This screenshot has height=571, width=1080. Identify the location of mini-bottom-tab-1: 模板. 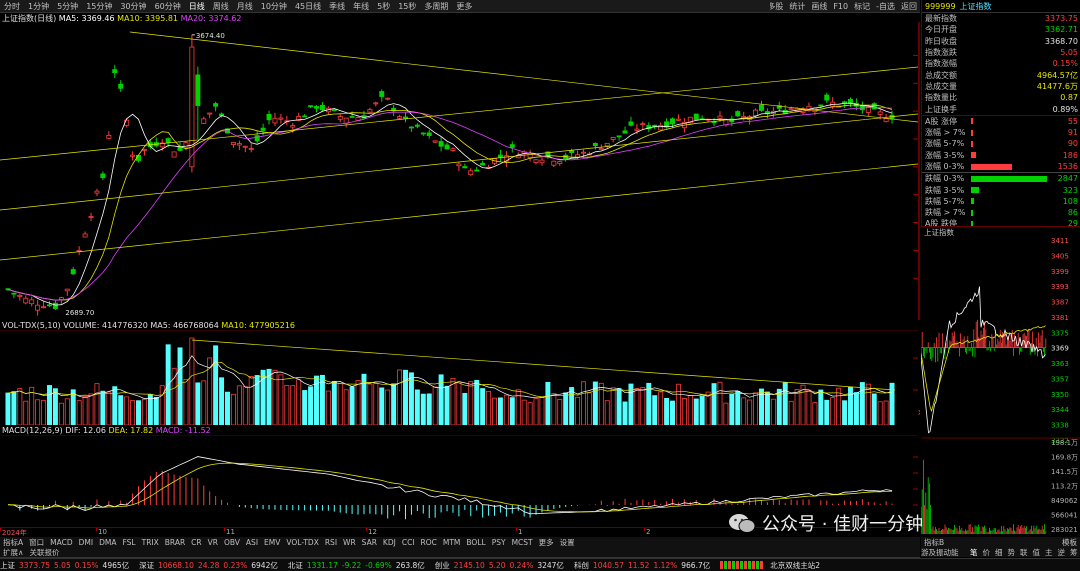
(1069, 542).